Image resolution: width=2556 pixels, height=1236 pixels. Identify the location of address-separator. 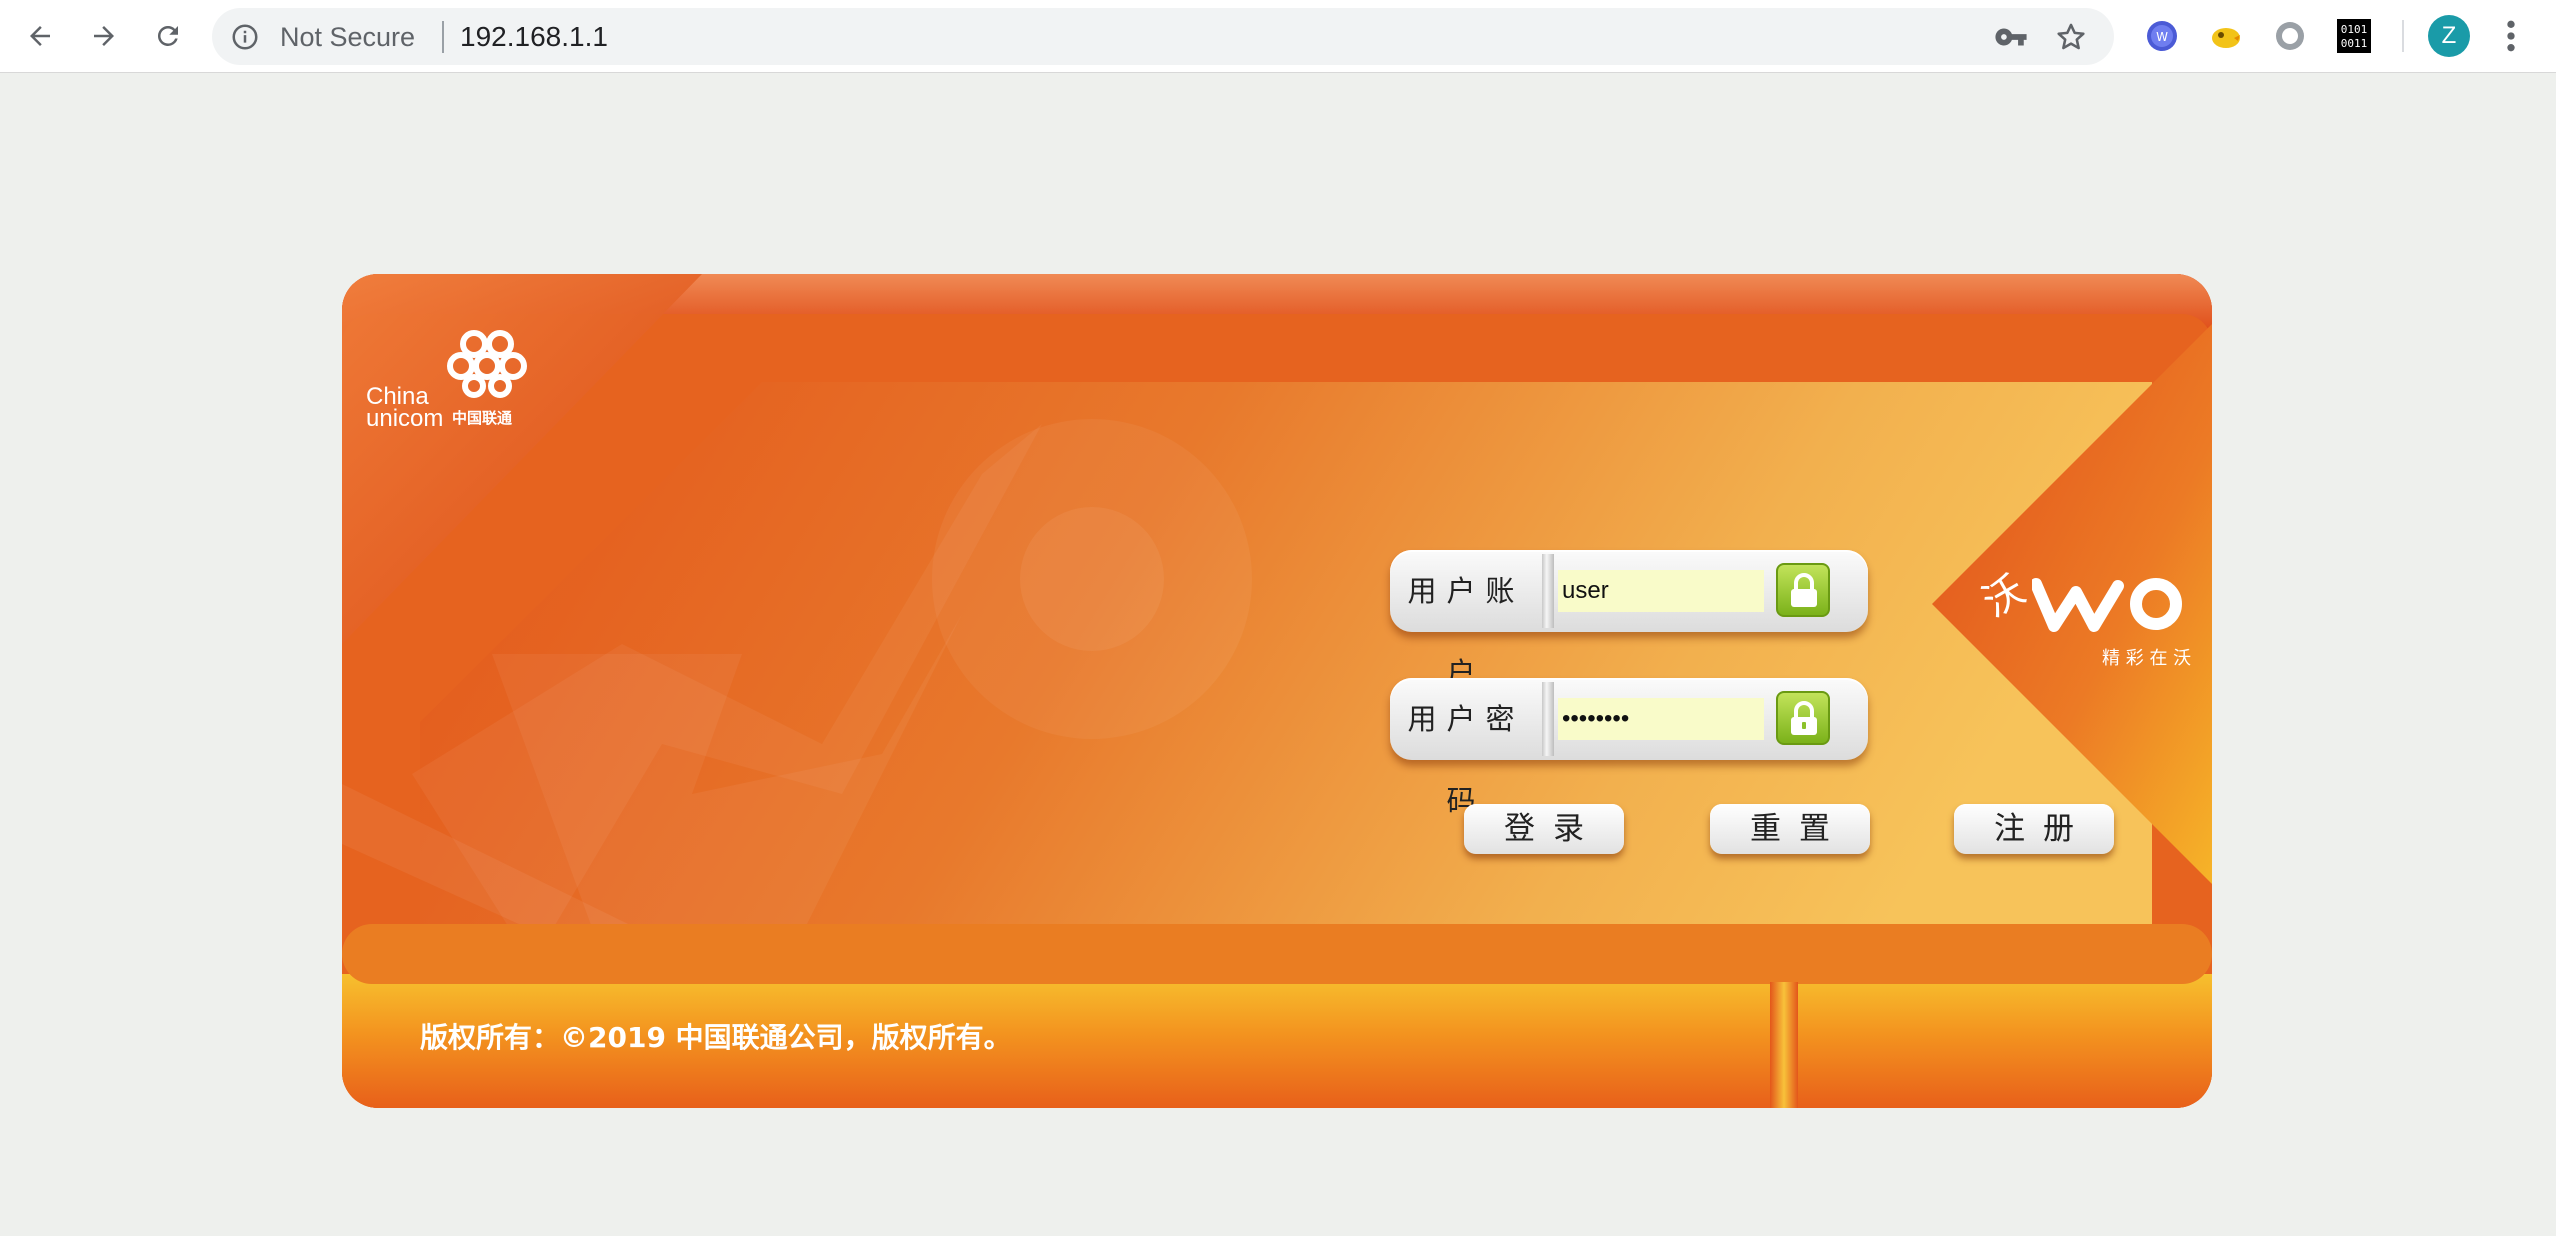
(443, 37).